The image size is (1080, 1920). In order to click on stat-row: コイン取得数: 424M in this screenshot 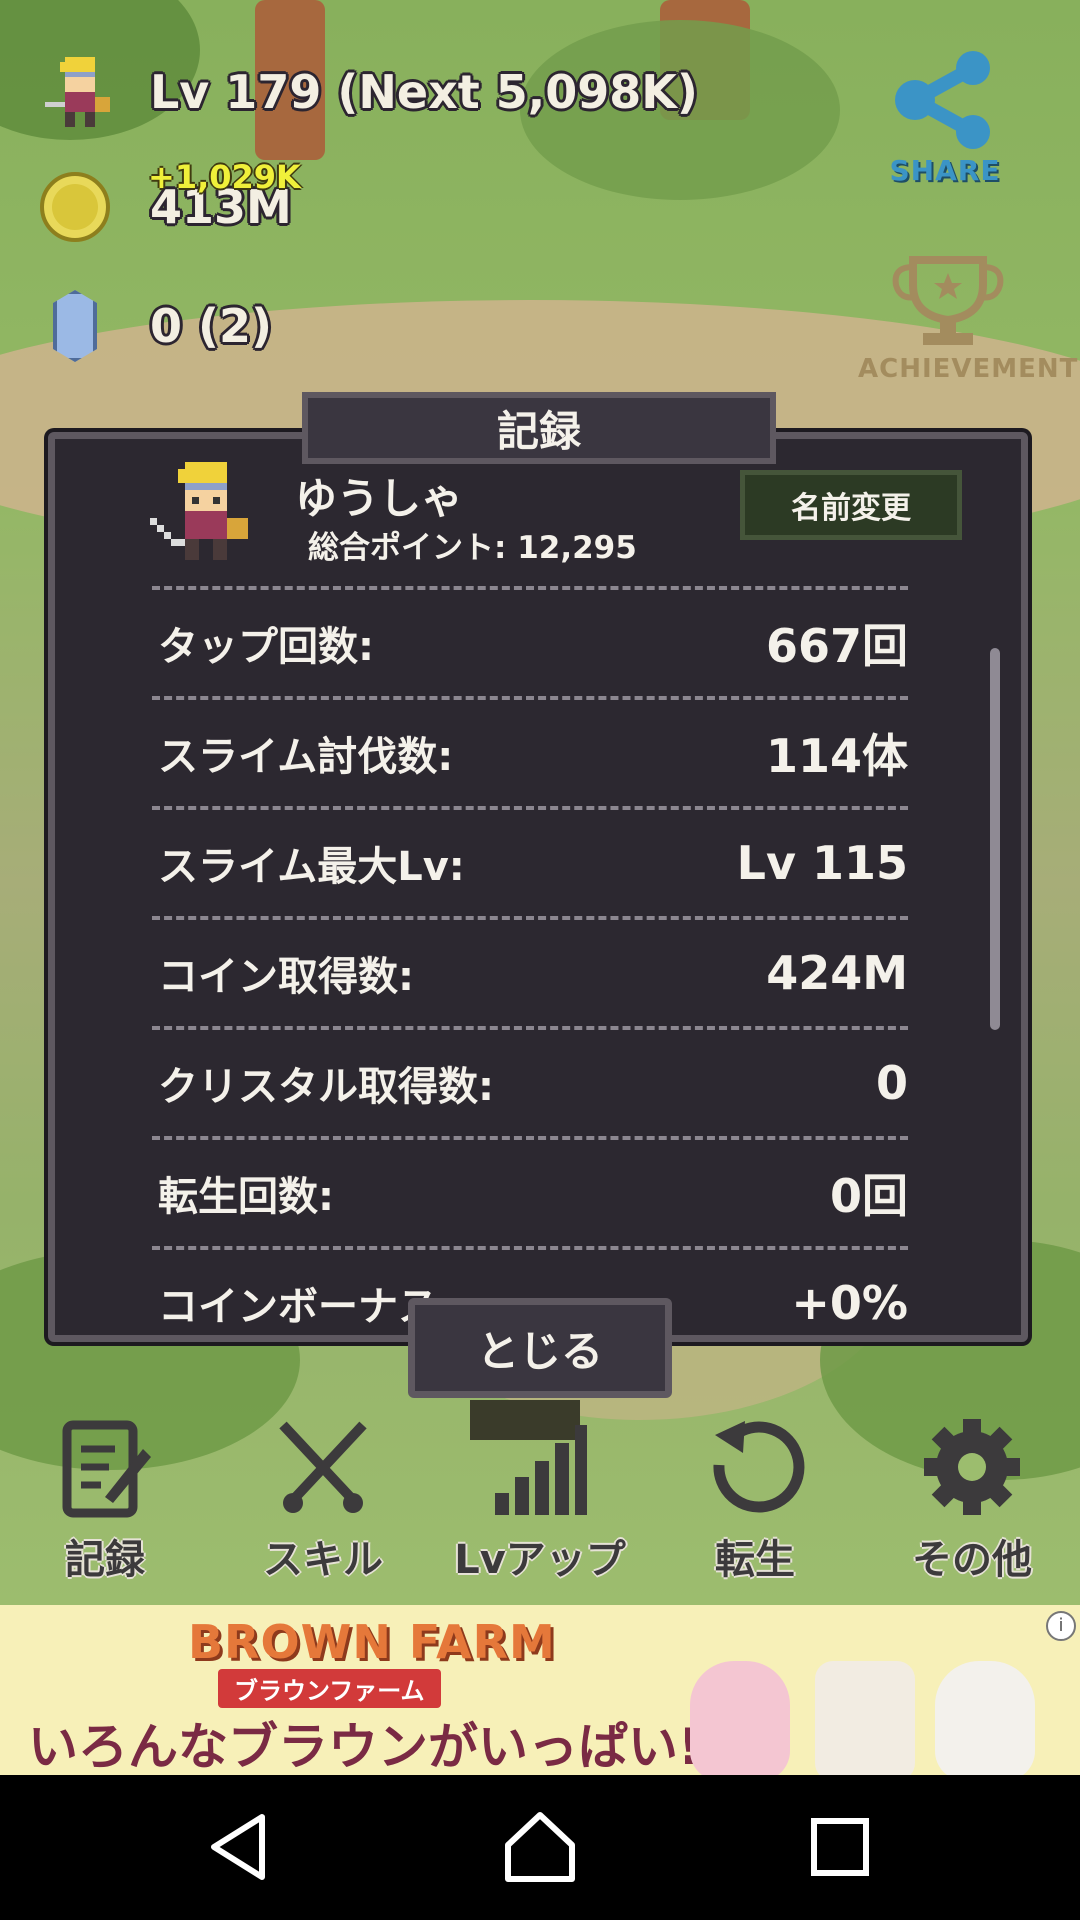, I will do `click(530, 973)`.